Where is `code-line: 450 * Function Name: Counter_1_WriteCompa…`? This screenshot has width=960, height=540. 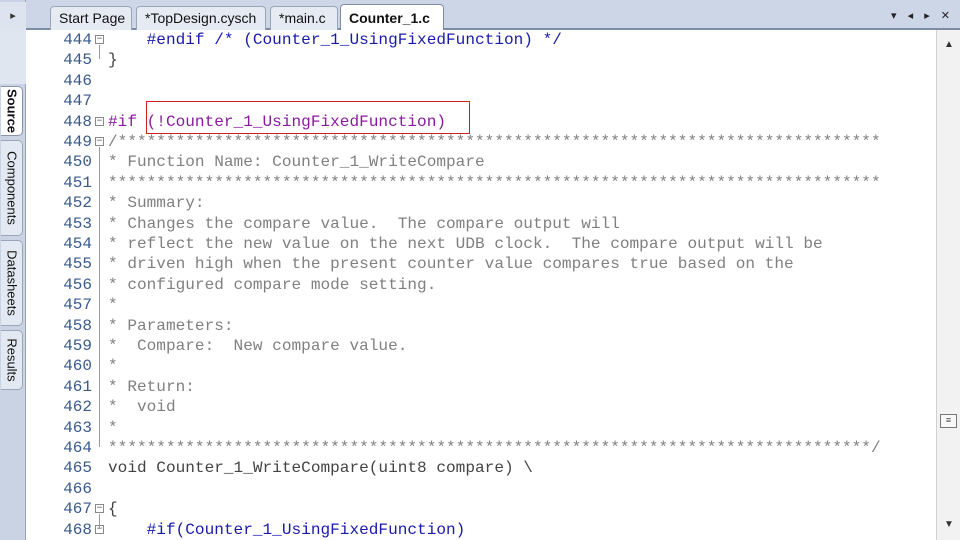
code-line: 450 * Function Name: Counter_1_WriteCompa… is located at coordinates (485, 162).